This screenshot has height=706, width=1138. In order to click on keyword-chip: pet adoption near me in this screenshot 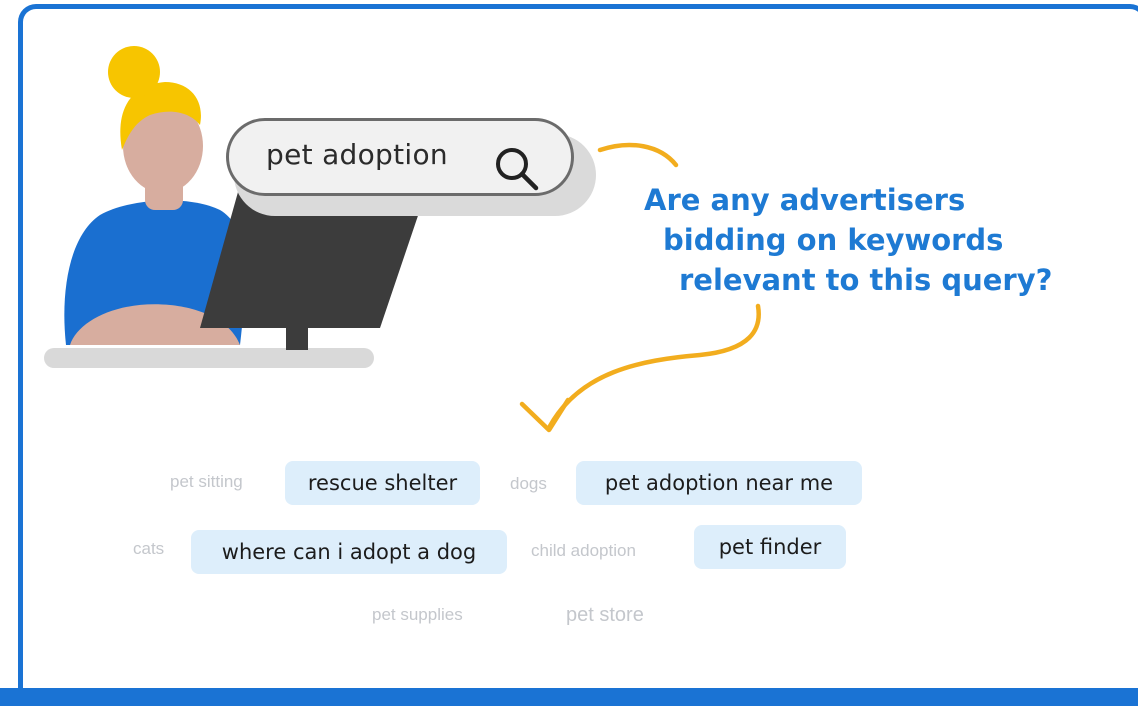, I will do `click(719, 483)`.